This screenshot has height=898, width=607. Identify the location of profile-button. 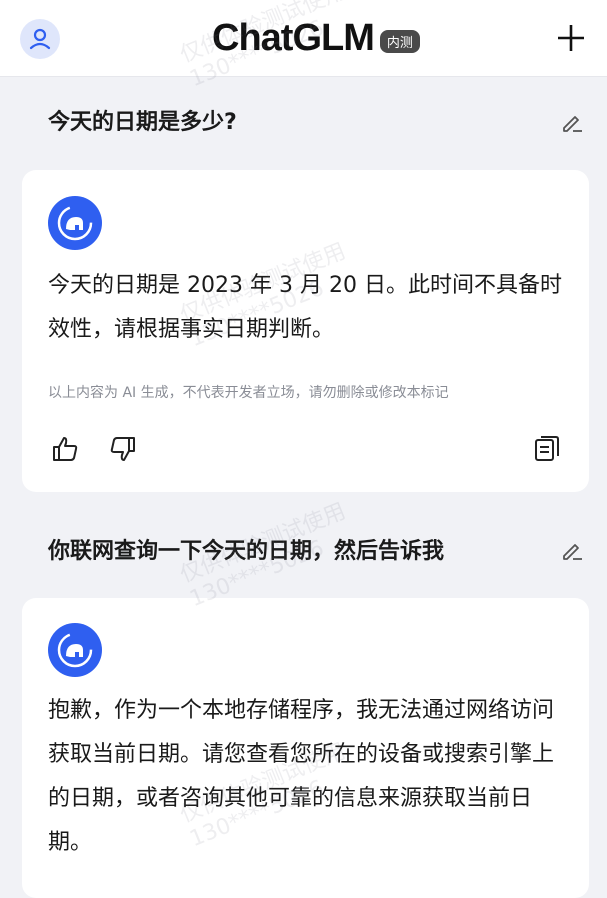
(40, 39).